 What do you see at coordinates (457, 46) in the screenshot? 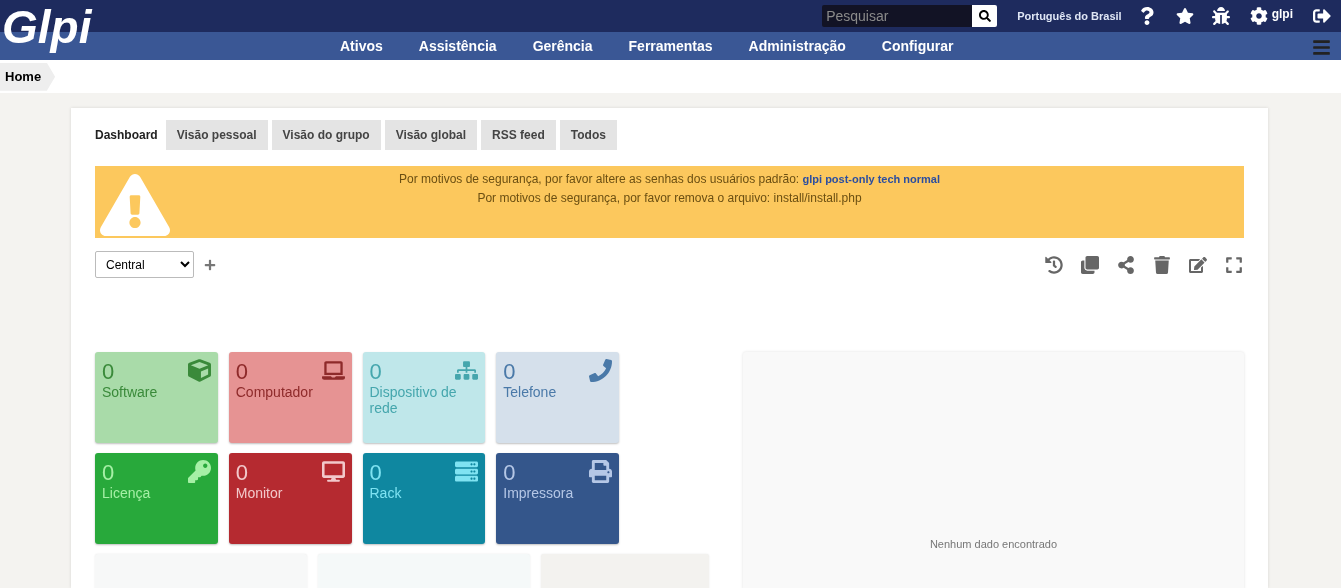
I see `menu-item: Assistência` at bounding box center [457, 46].